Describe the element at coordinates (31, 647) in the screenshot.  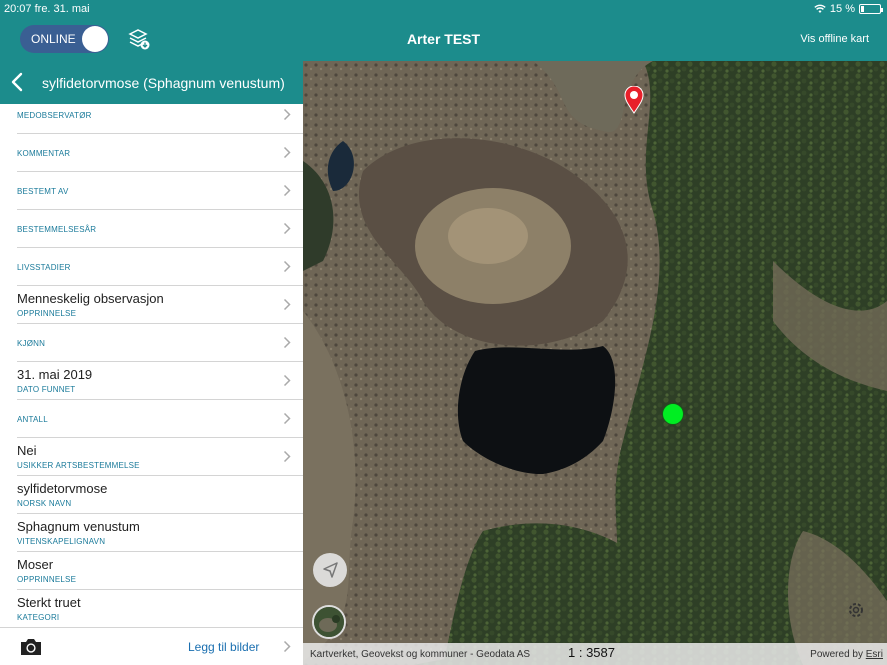
I see `camera-icon` at that location.